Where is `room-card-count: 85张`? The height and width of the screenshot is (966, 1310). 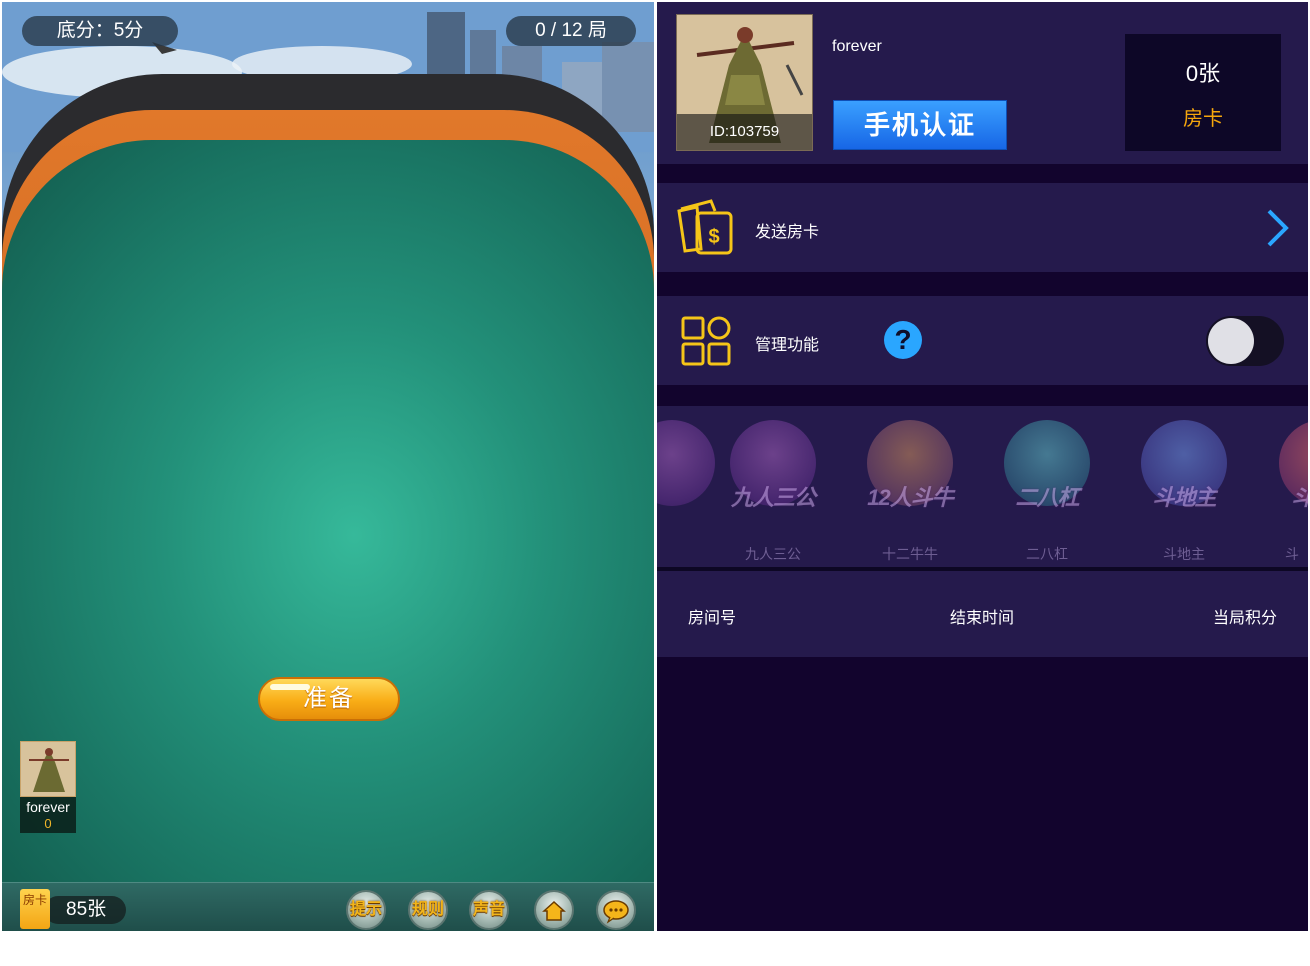 room-card-count: 85张 is located at coordinates (85, 910).